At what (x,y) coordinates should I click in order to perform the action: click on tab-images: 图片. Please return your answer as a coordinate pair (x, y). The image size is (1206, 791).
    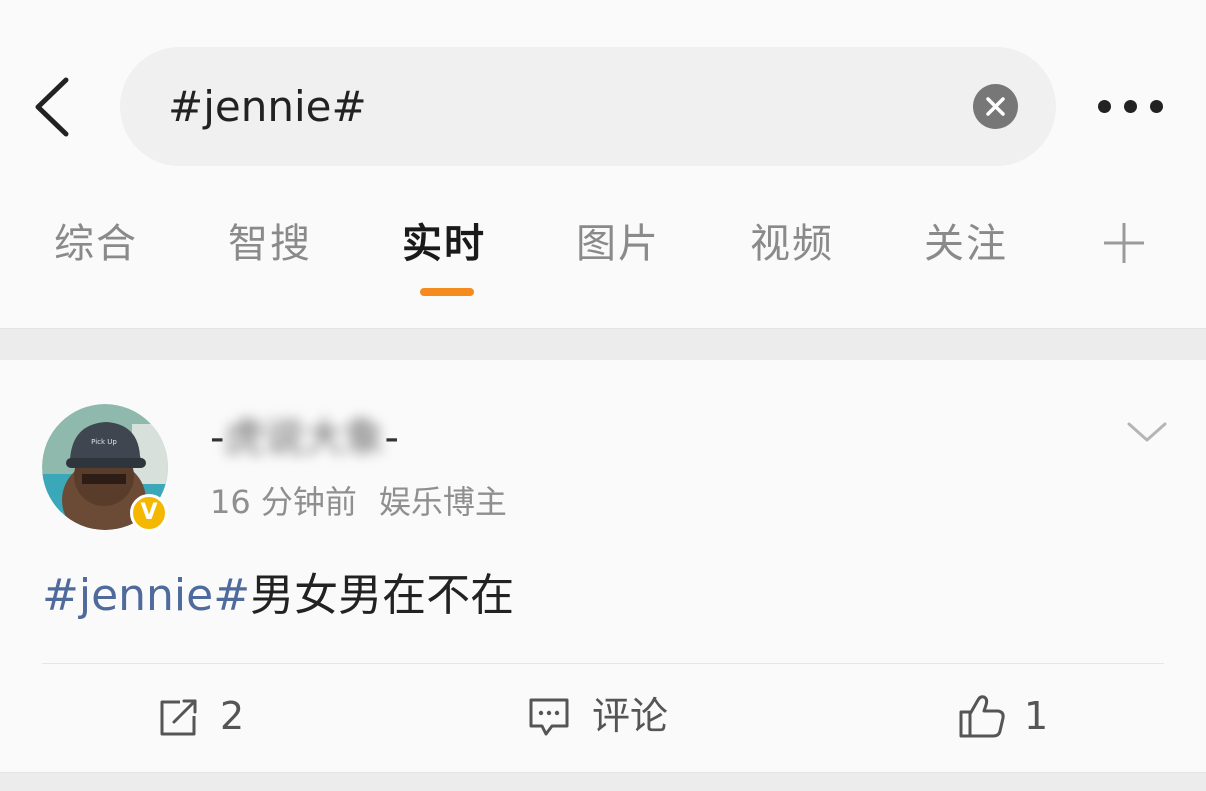
    Looking at the image, I should click on (618, 244).